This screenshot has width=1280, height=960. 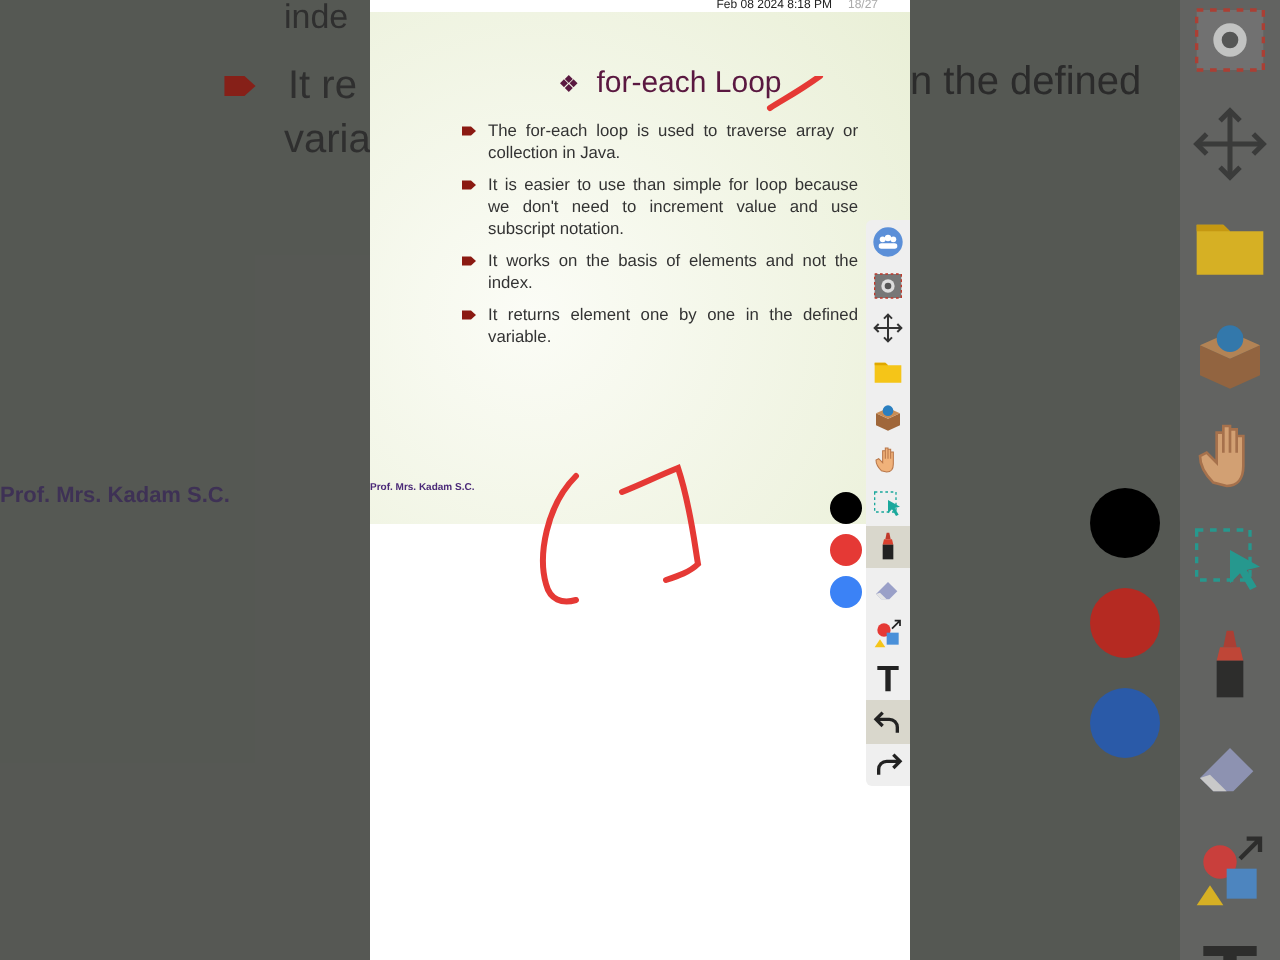 I want to click on bullet-text: The for-each loop is used to traverse array or collection in Java., so click(x=673, y=141).